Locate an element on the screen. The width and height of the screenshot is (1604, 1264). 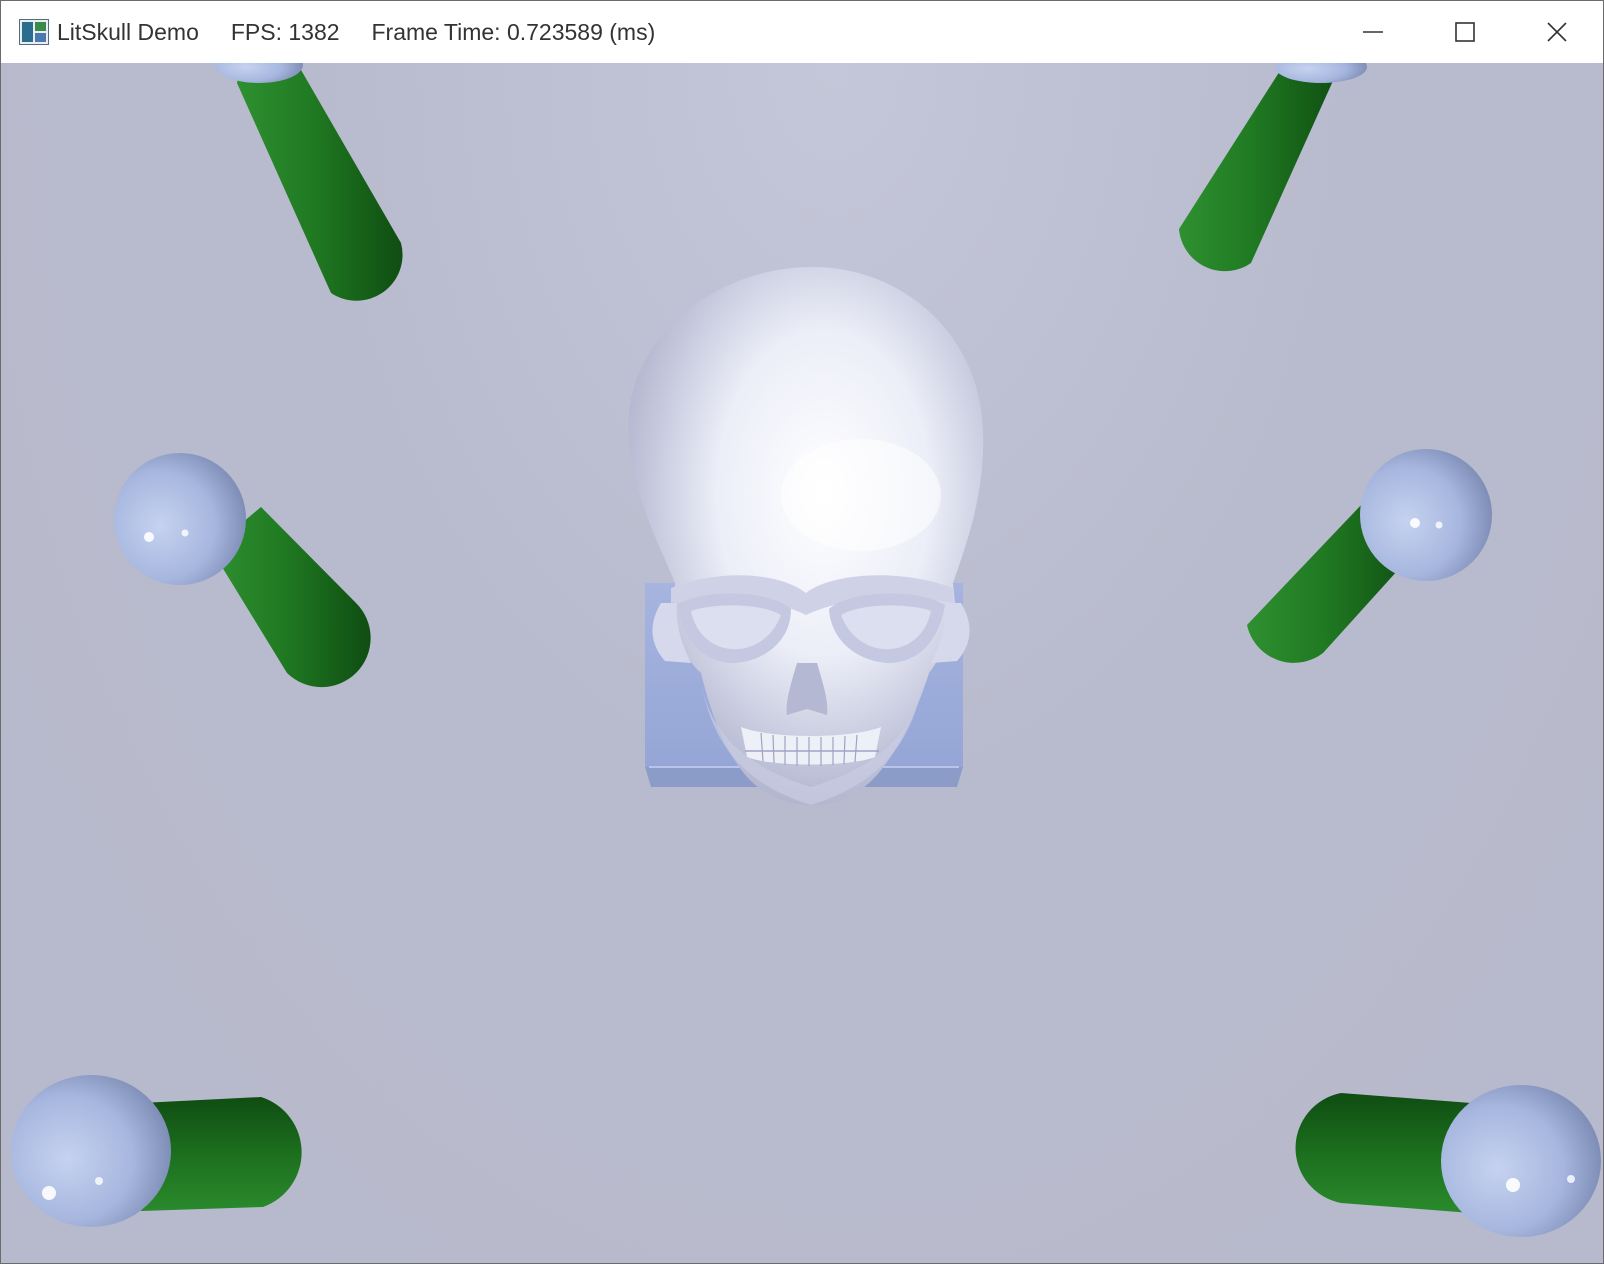
sphere-mid-right is located at coordinates (1426, 515).